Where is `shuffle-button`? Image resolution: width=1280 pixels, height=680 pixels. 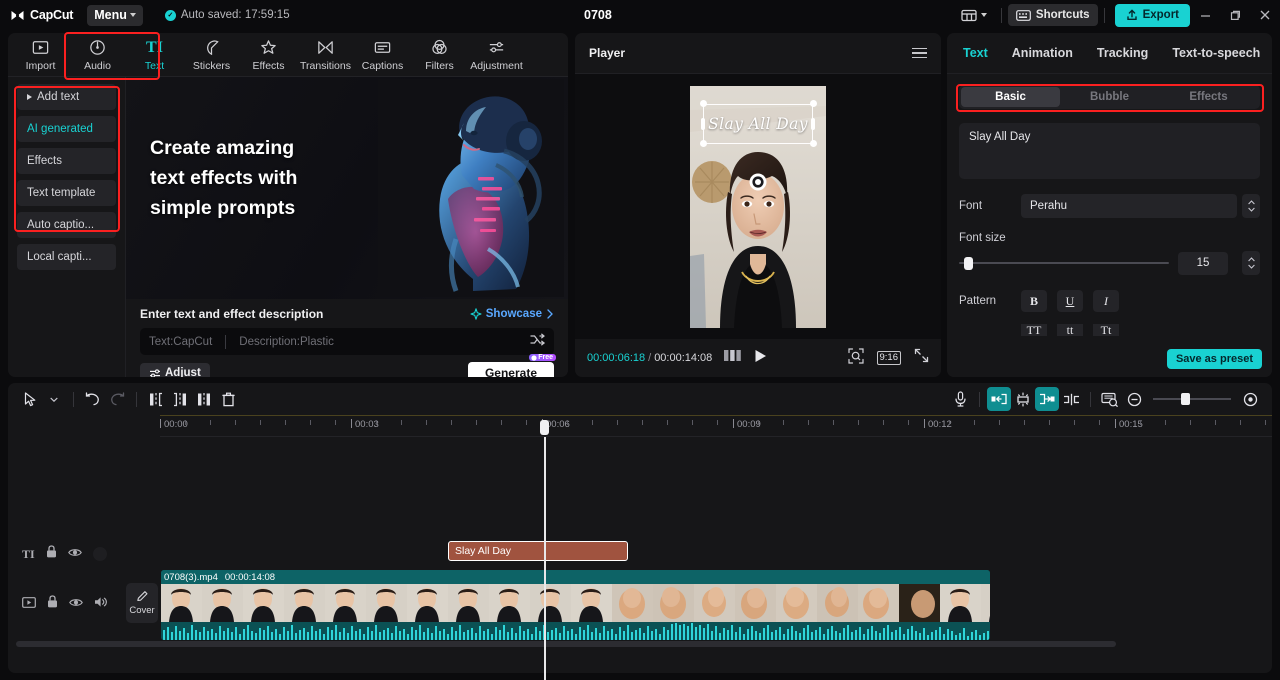 shuffle-button is located at coordinates (538, 342).